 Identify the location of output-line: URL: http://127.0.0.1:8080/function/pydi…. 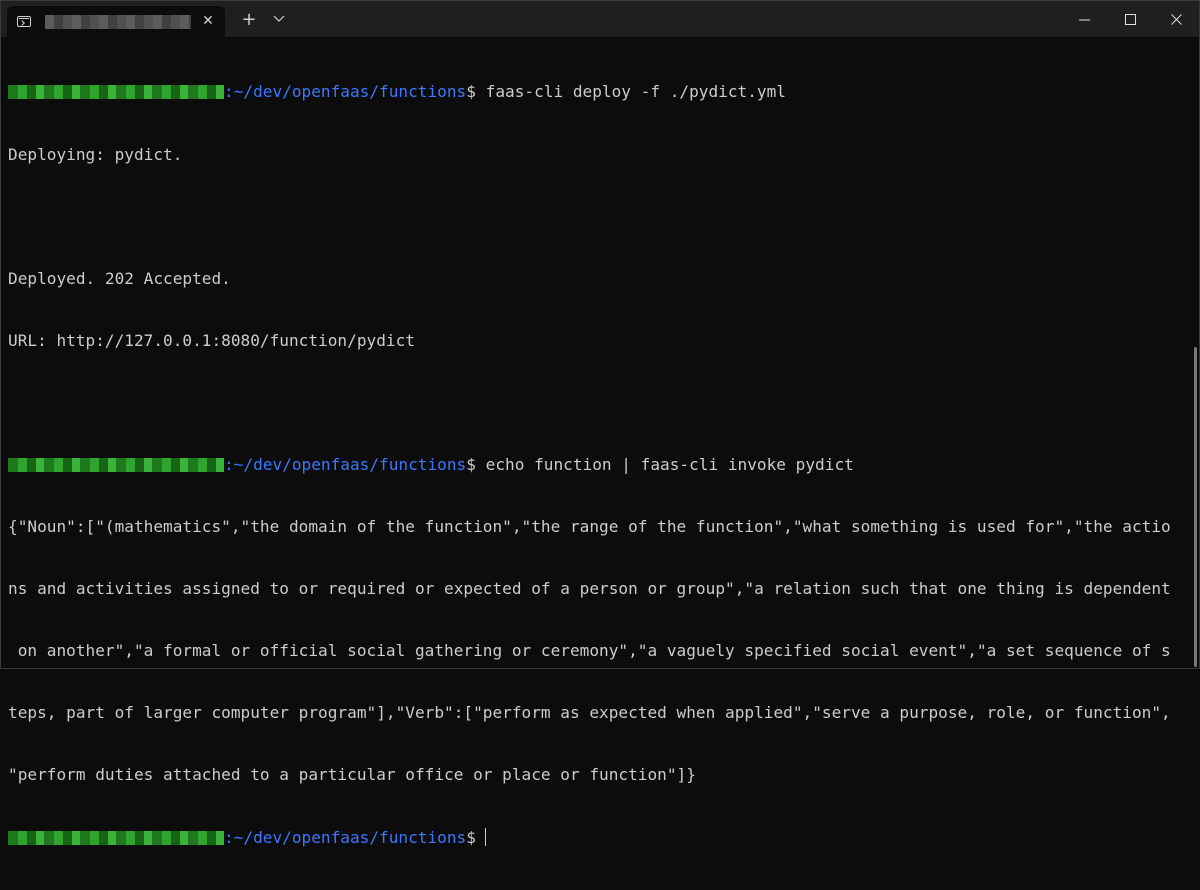
(211, 340).